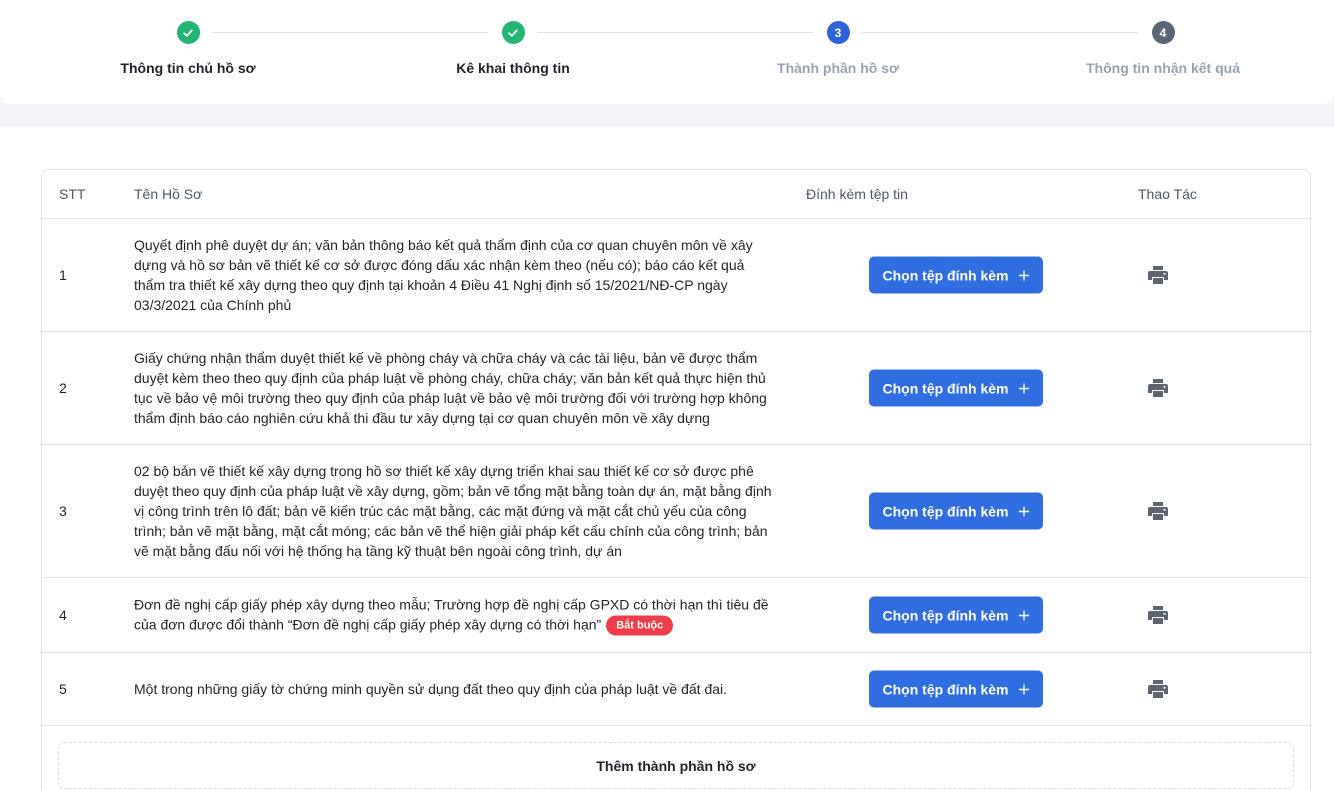 The height and width of the screenshot is (790, 1334). Describe the element at coordinates (1163, 32) in the screenshot. I see `step-number: 4` at that location.